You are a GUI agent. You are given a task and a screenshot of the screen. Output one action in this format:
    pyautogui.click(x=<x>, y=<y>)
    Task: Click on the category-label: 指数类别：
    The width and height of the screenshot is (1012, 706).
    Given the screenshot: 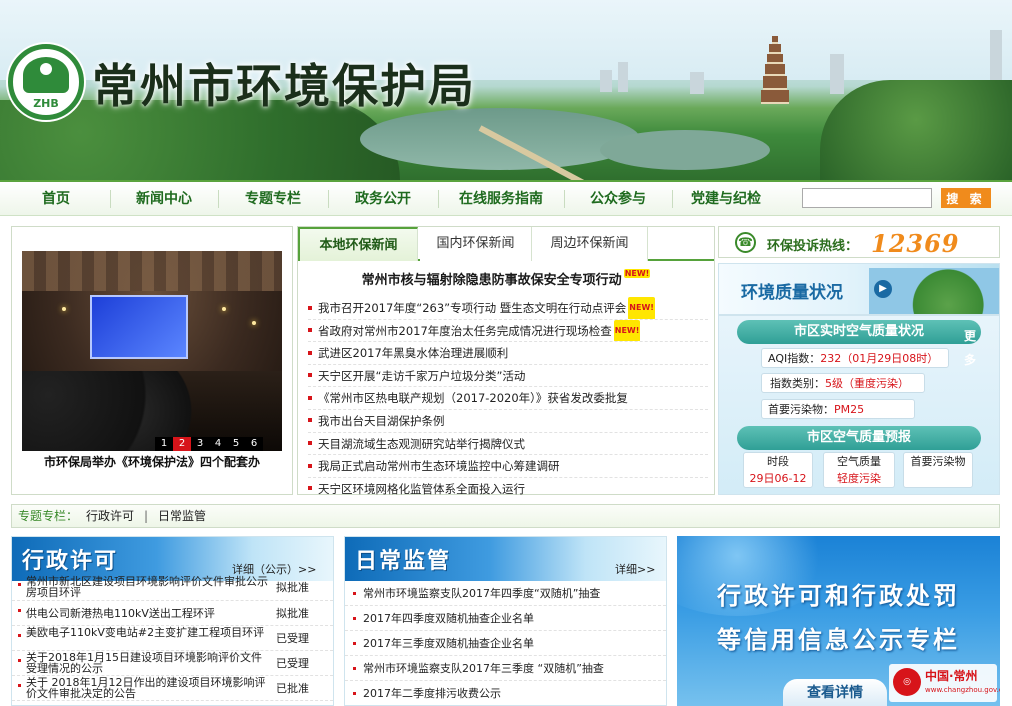 What is the action you would take?
    pyautogui.click(x=797, y=383)
    